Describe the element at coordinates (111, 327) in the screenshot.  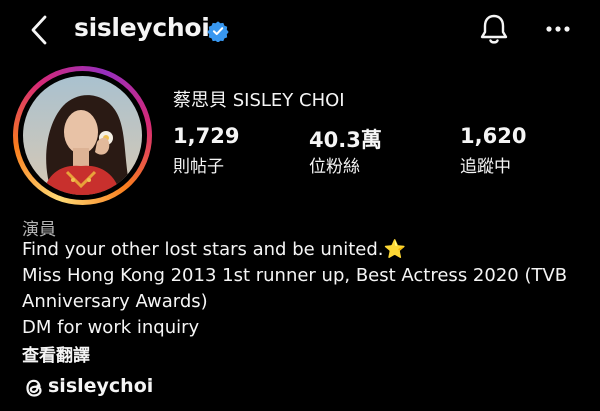
I see `bio-line: DM for work inquiry` at that location.